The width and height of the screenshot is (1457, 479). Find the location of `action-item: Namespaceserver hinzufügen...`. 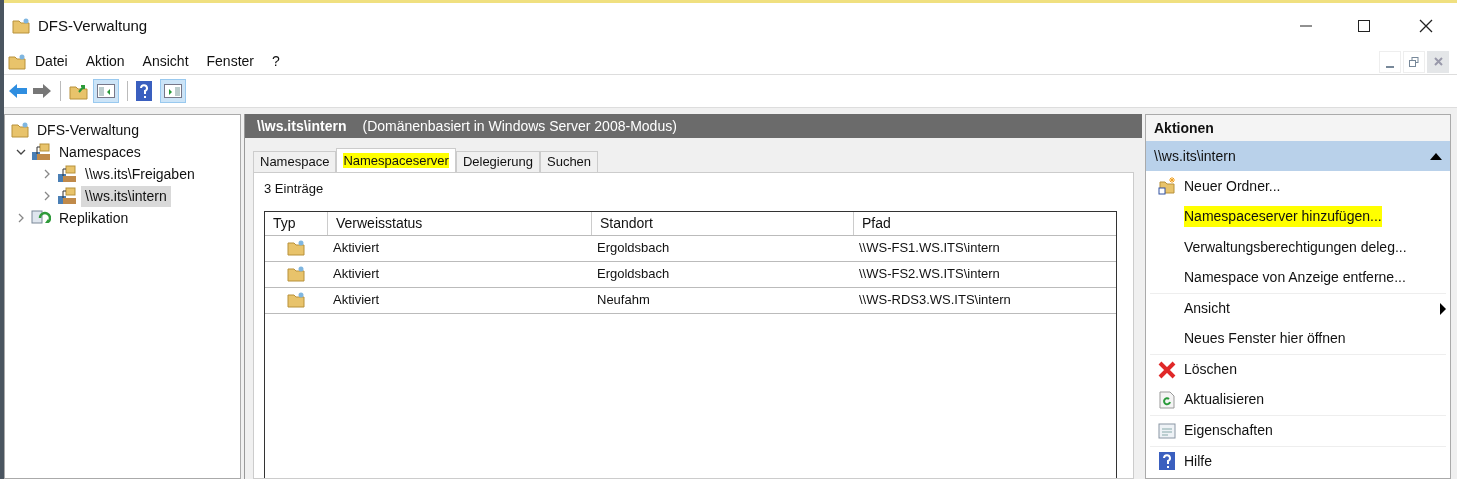

action-item: Namespaceserver hinzufügen... is located at coordinates (1283, 217).